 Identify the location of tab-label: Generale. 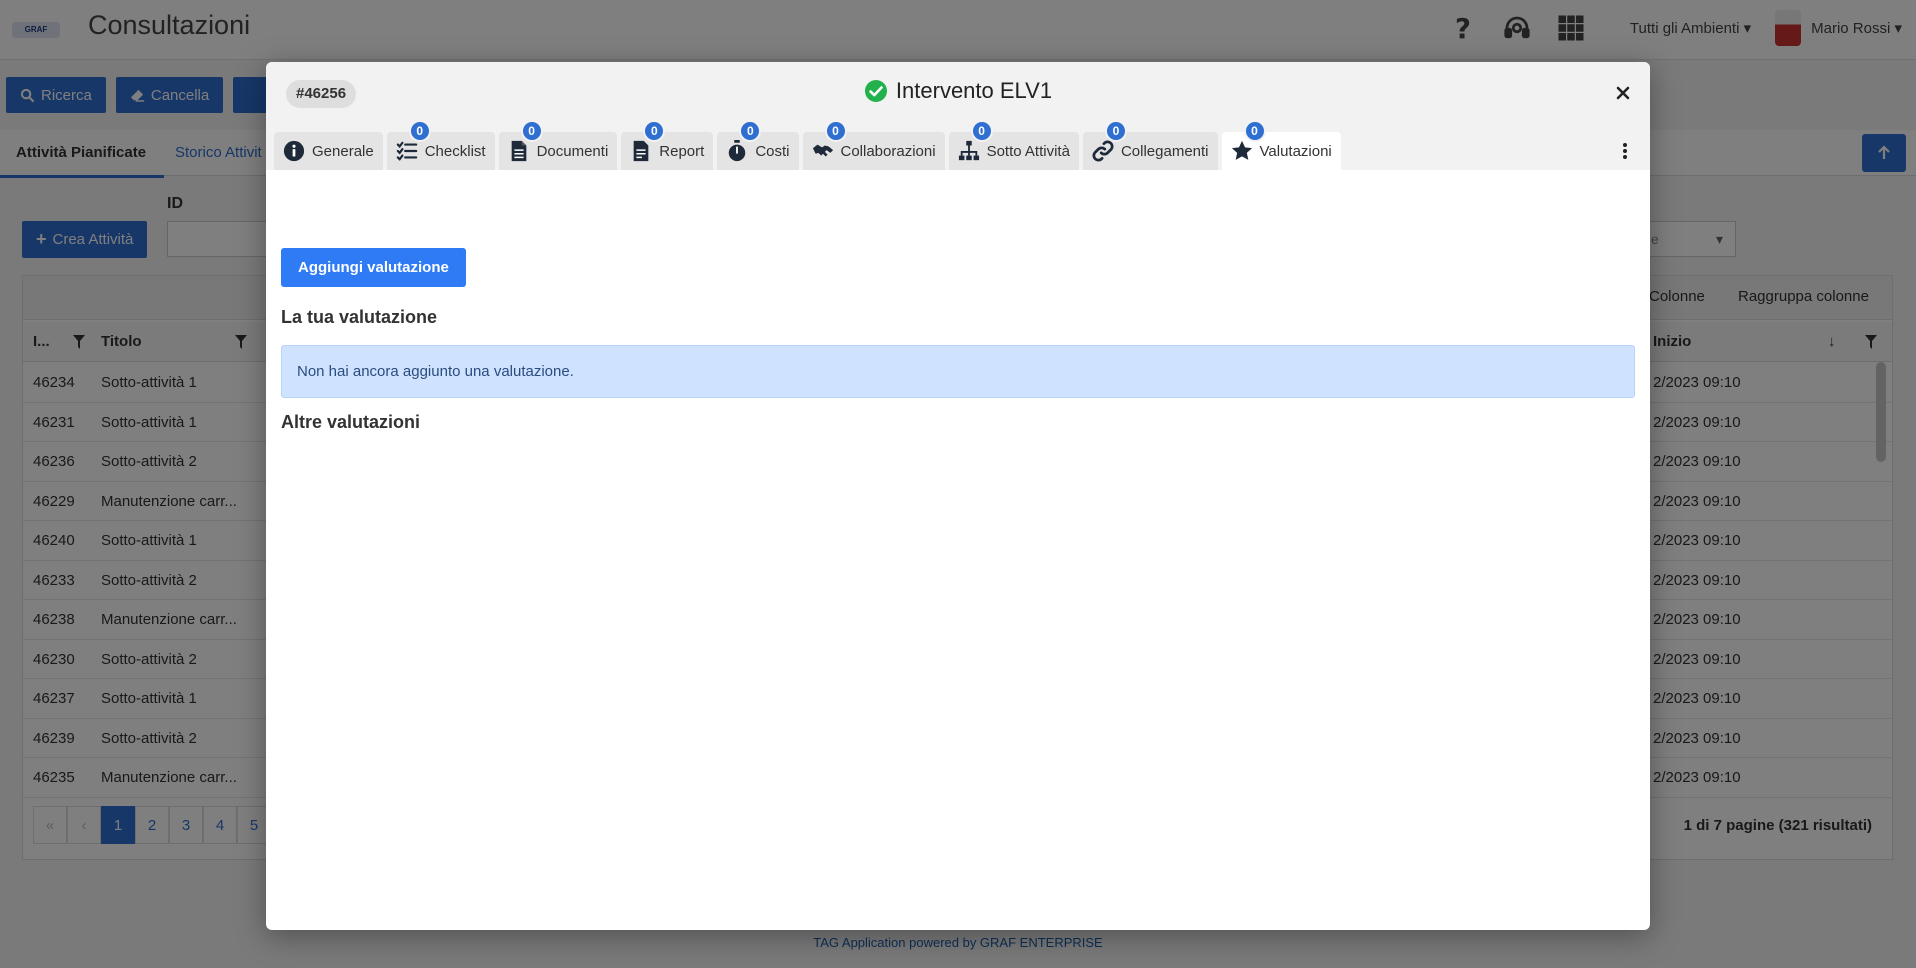
(343, 151).